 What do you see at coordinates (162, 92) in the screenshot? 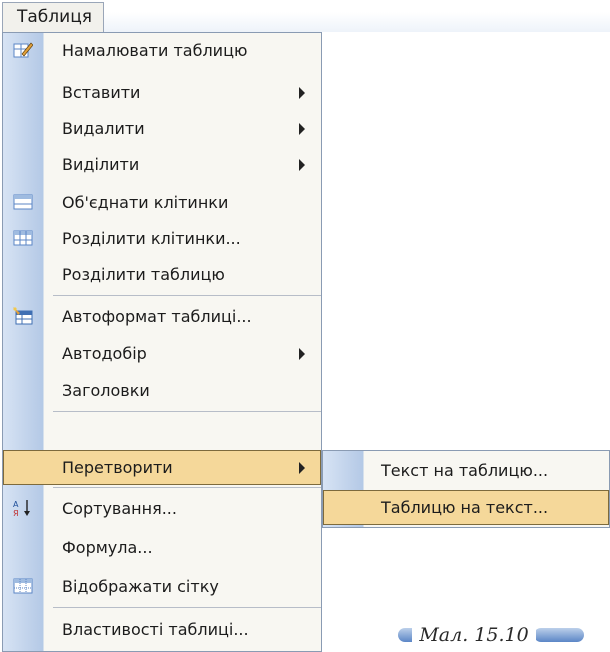
I see `menu-item-insert: Вставити` at bounding box center [162, 92].